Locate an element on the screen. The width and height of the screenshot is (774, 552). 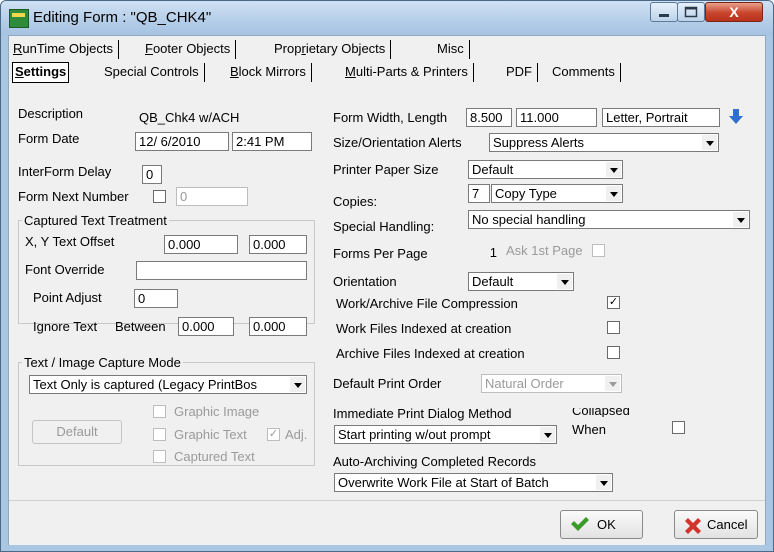
description-field: QB_Chk4 w/ACH is located at coordinates (228, 117).